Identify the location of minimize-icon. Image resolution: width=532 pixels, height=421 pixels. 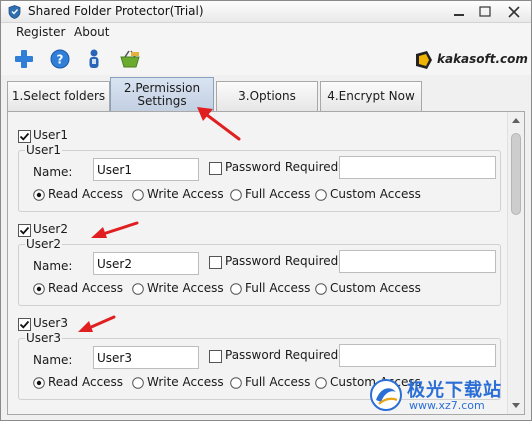
(459, 12).